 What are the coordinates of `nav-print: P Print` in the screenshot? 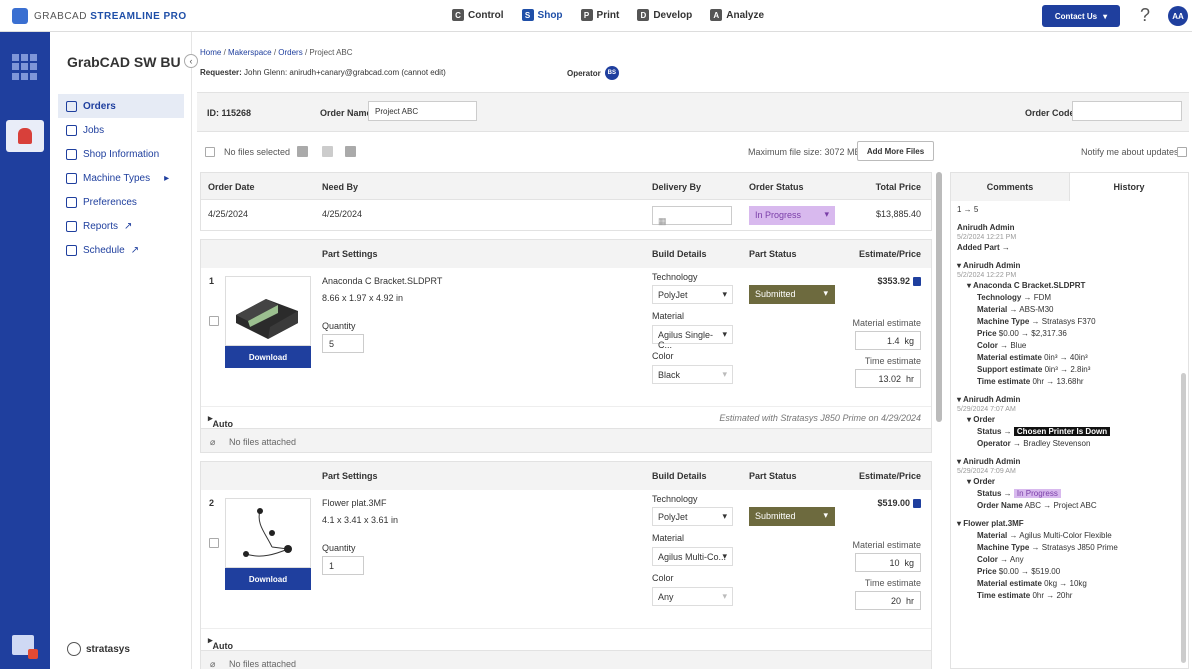 It's located at (599, 15).